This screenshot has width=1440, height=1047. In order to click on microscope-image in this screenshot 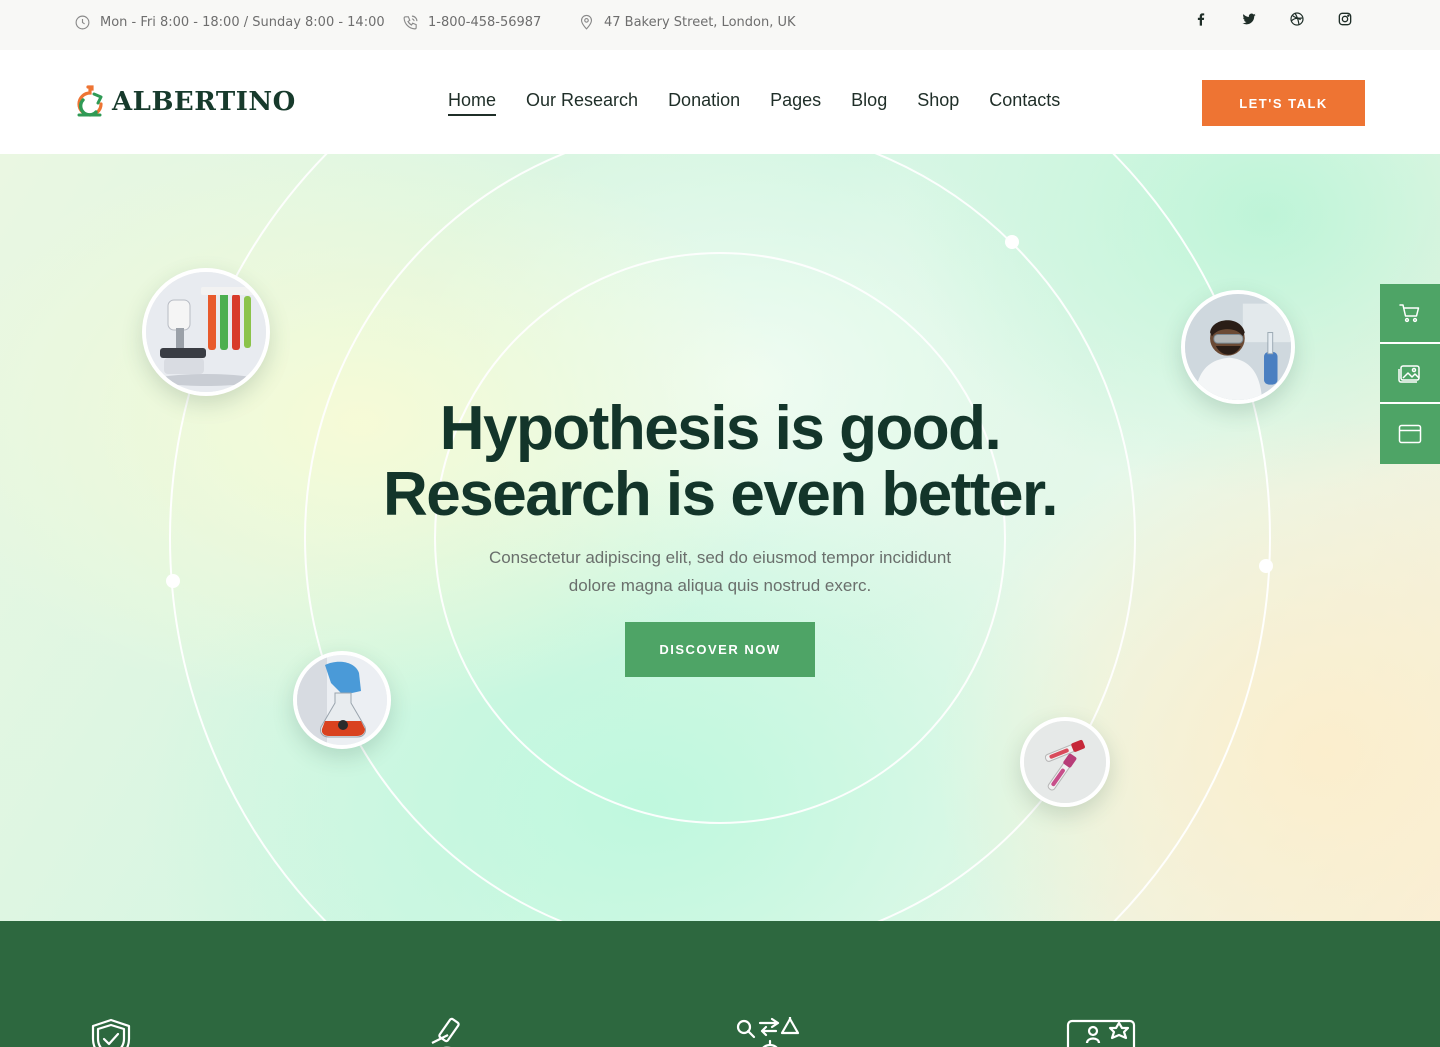, I will do `click(206, 332)`.